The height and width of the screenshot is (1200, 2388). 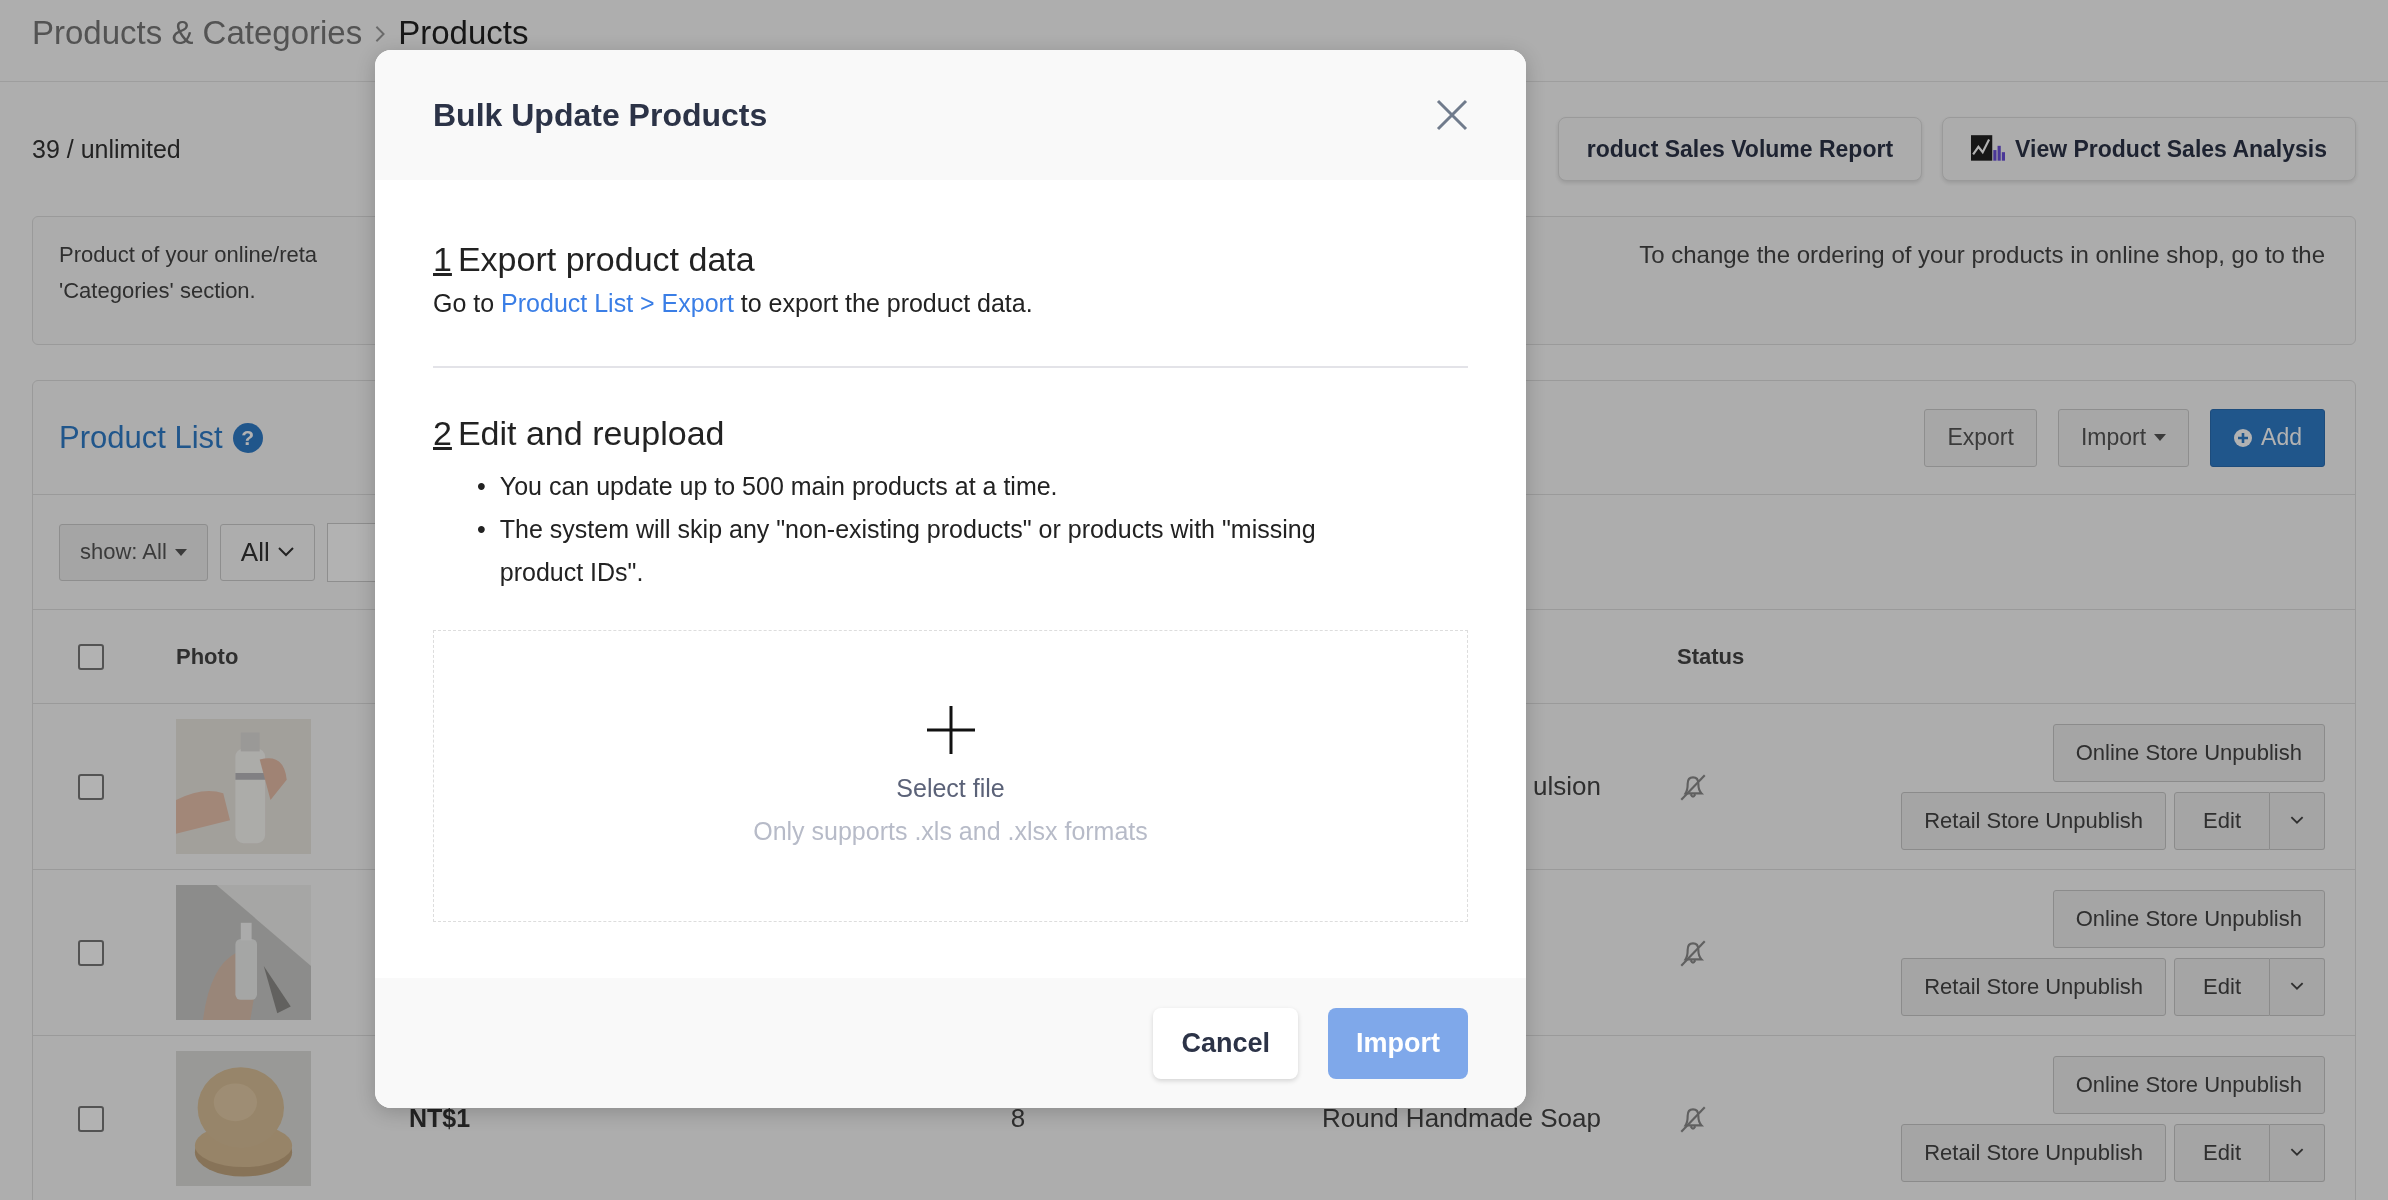 What do you see at coordinates (950, 831) in the screenshot?
I see `upload-hint: Only supports .xls and .xlsx formats` at bounding box center [950, 831].